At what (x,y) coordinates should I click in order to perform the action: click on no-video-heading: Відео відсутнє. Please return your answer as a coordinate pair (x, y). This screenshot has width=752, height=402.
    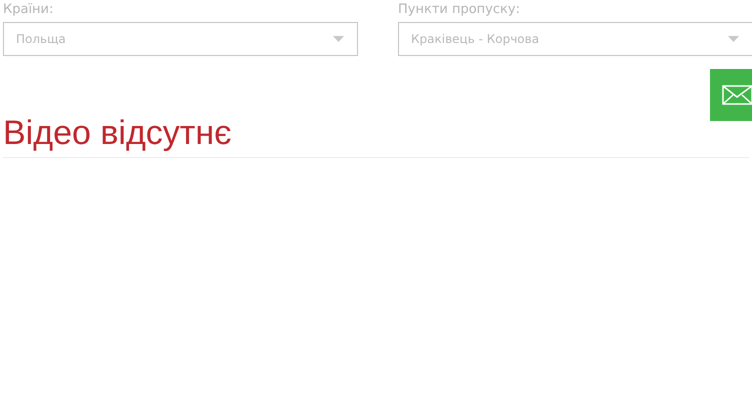
    Looking at the image, I should click on (117, 133).